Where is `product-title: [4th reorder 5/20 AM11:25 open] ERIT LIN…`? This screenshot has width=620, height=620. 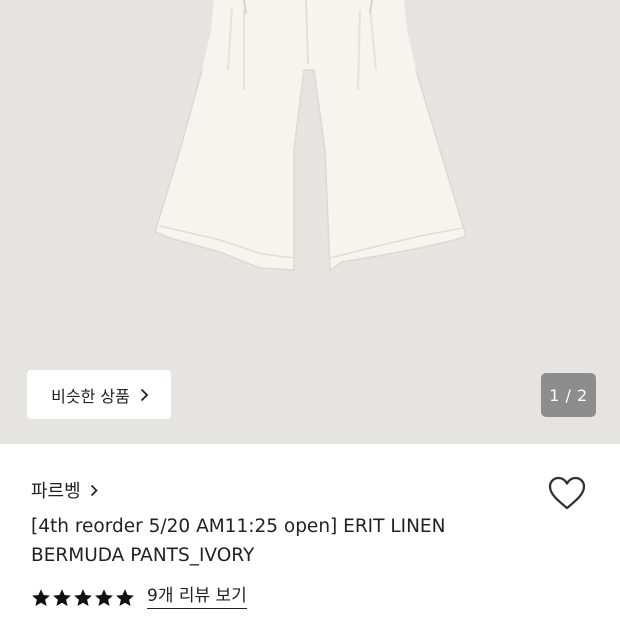
product-title: [4th reorder 5/20 AM11:25 open] ERIT LIN… is located at coordinates (266, 541).